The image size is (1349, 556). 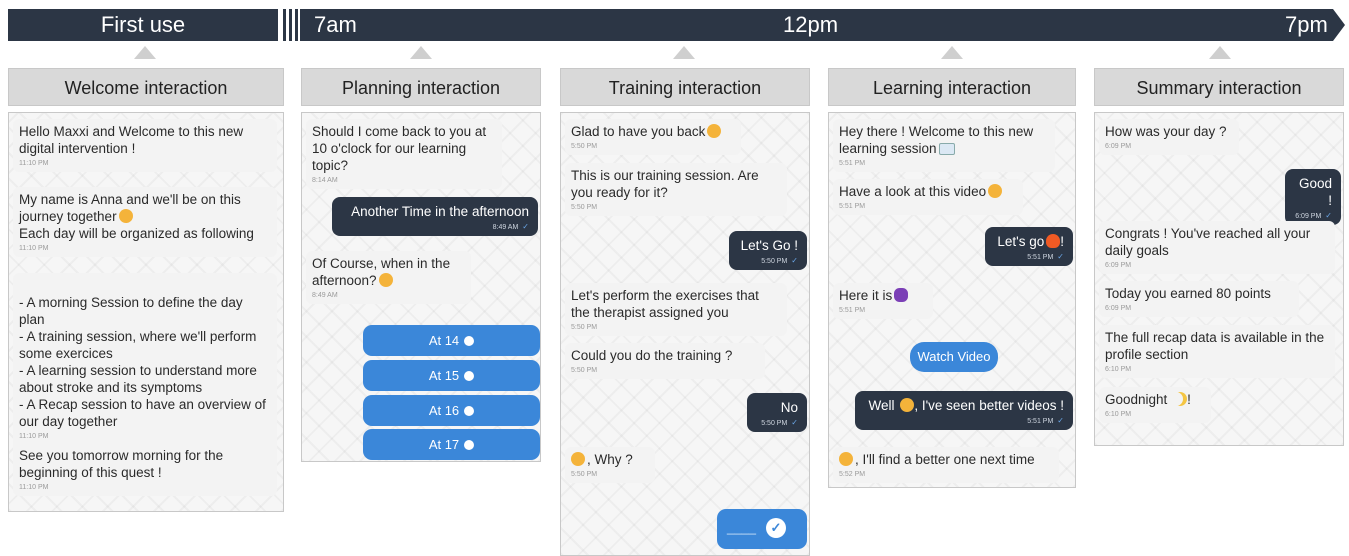 I want to click on message-time: 6:10 PM, so click(x=1118, y=369).